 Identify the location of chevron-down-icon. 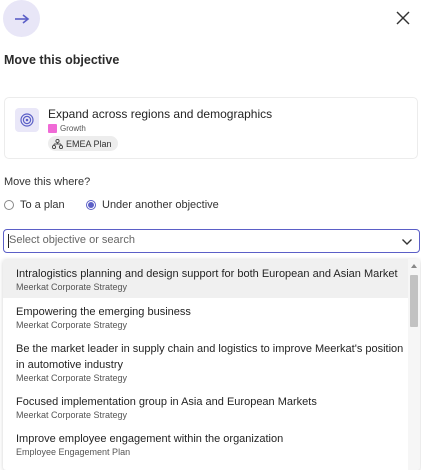
(407, 242).